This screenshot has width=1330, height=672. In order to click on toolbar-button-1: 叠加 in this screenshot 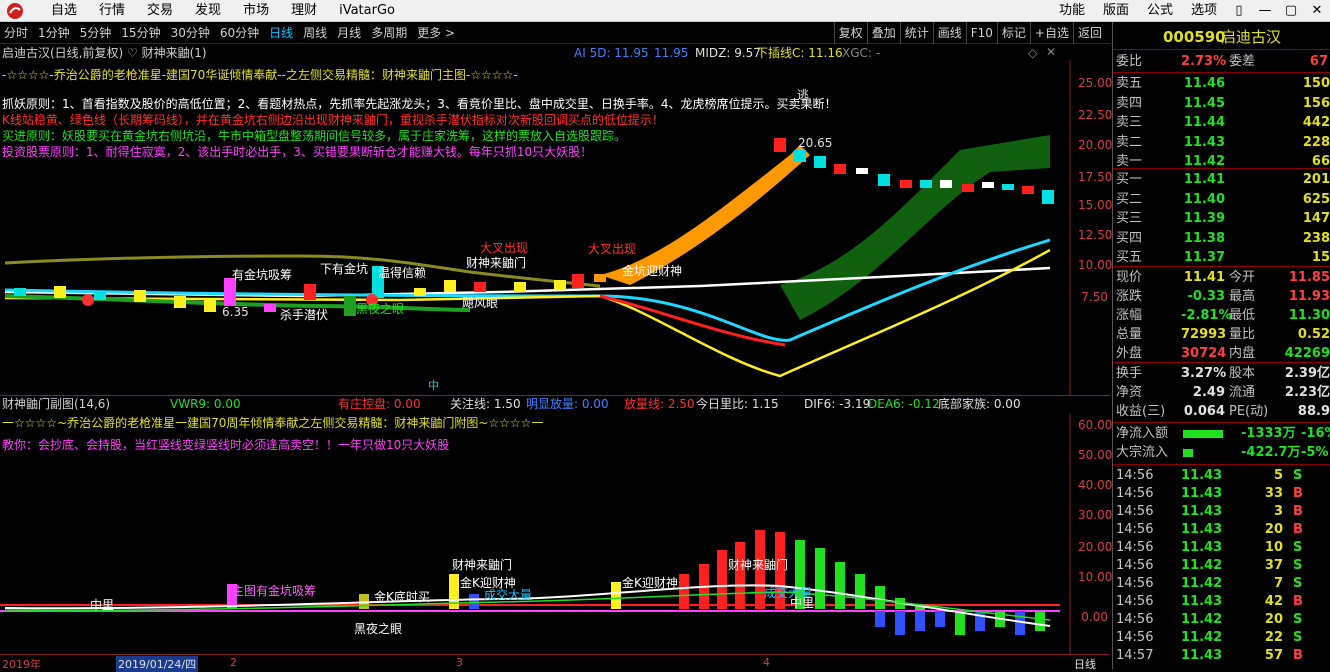, I will do `click(883, 33)`.